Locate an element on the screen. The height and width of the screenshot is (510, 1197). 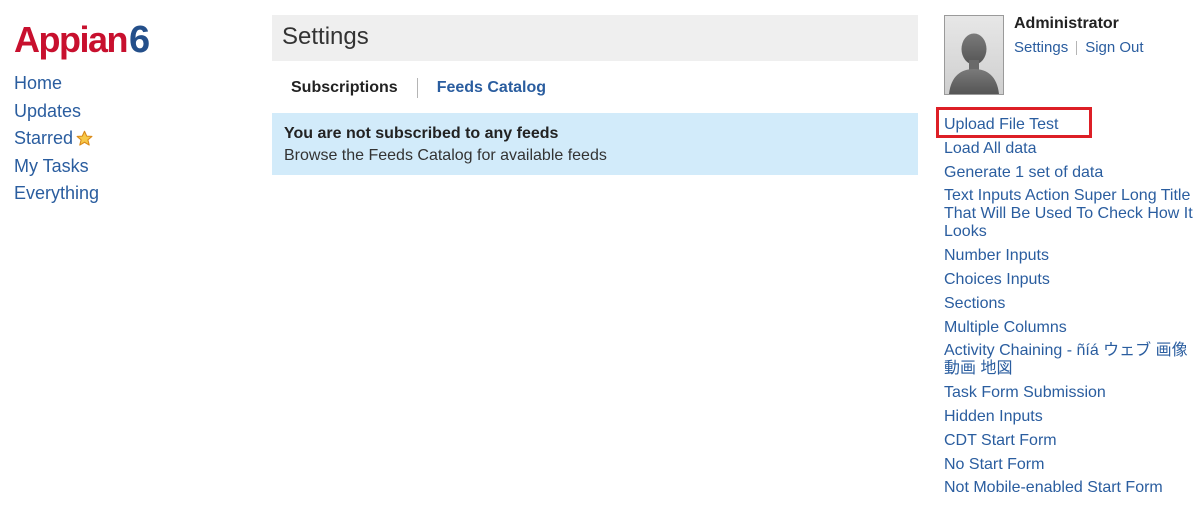
nav-home-label: Home is located at coordinates (38, 84).